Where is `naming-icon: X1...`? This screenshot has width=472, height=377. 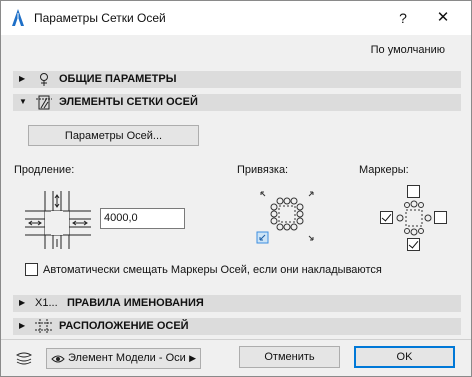 naming-icon: X1... is located at coordinates (46, 303).